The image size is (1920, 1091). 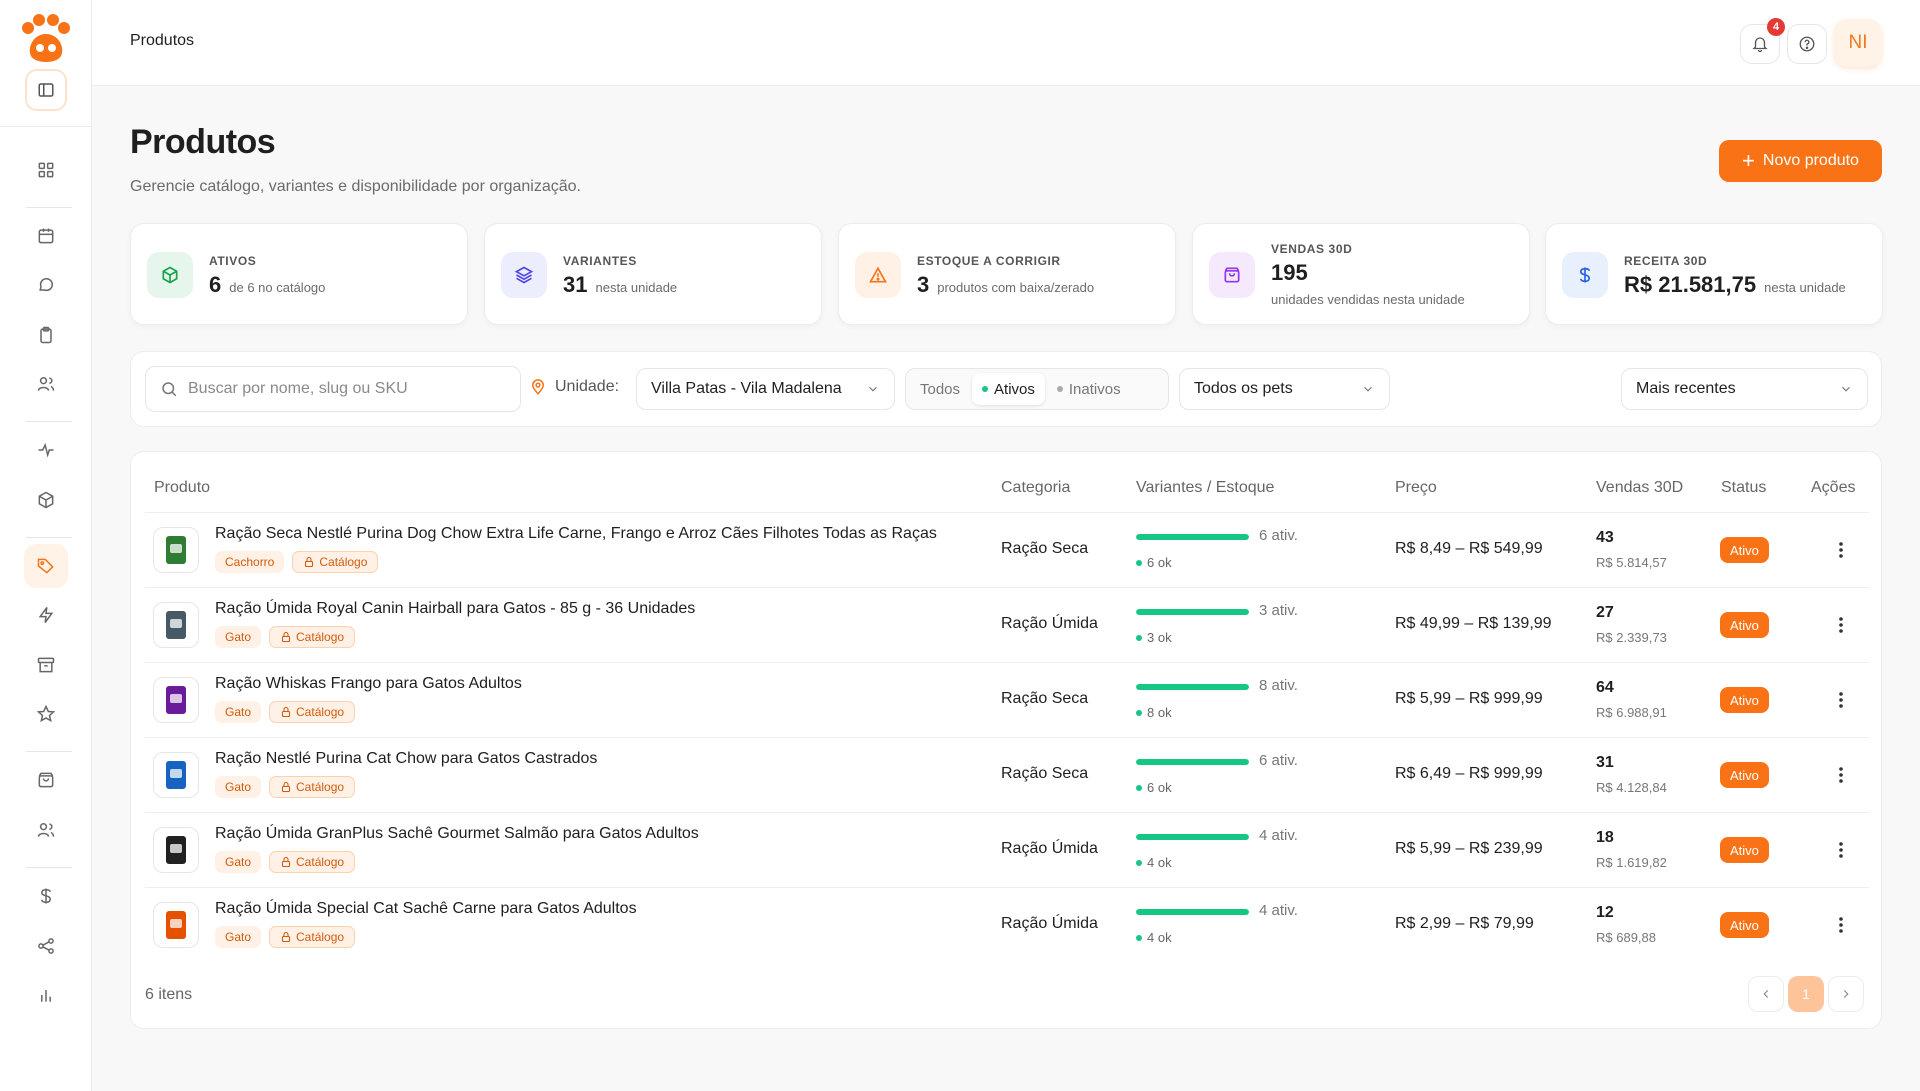 I want to click on status-option-inactive: Inativos, so click(x=1089, y=389).